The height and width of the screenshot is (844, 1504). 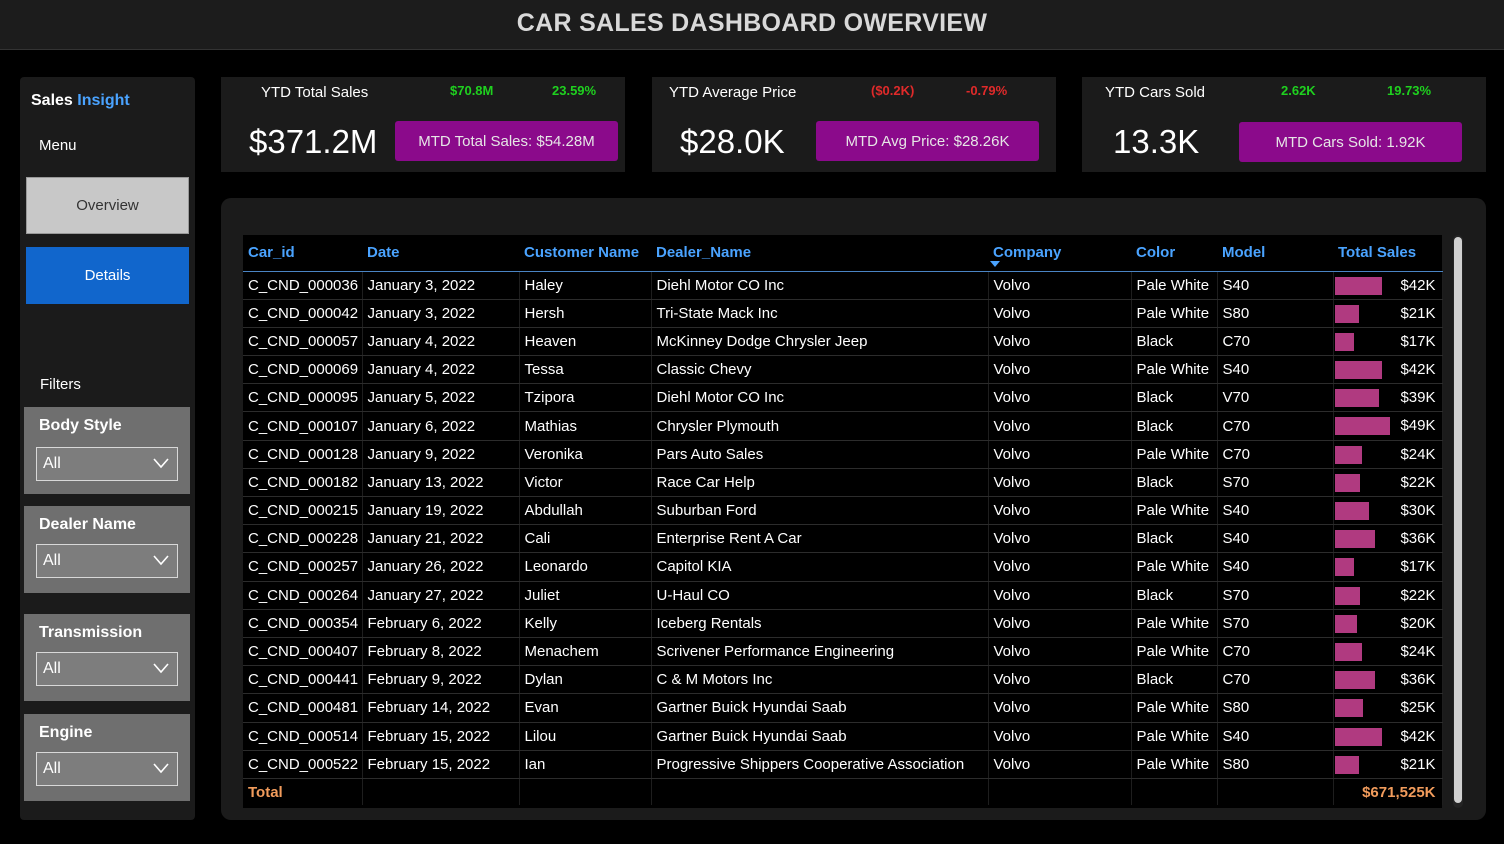 What do you see at coordinates (1418, 680) in the screenshot?
I see `sales-value-label: $36K` at bounding box center [1418, 680].